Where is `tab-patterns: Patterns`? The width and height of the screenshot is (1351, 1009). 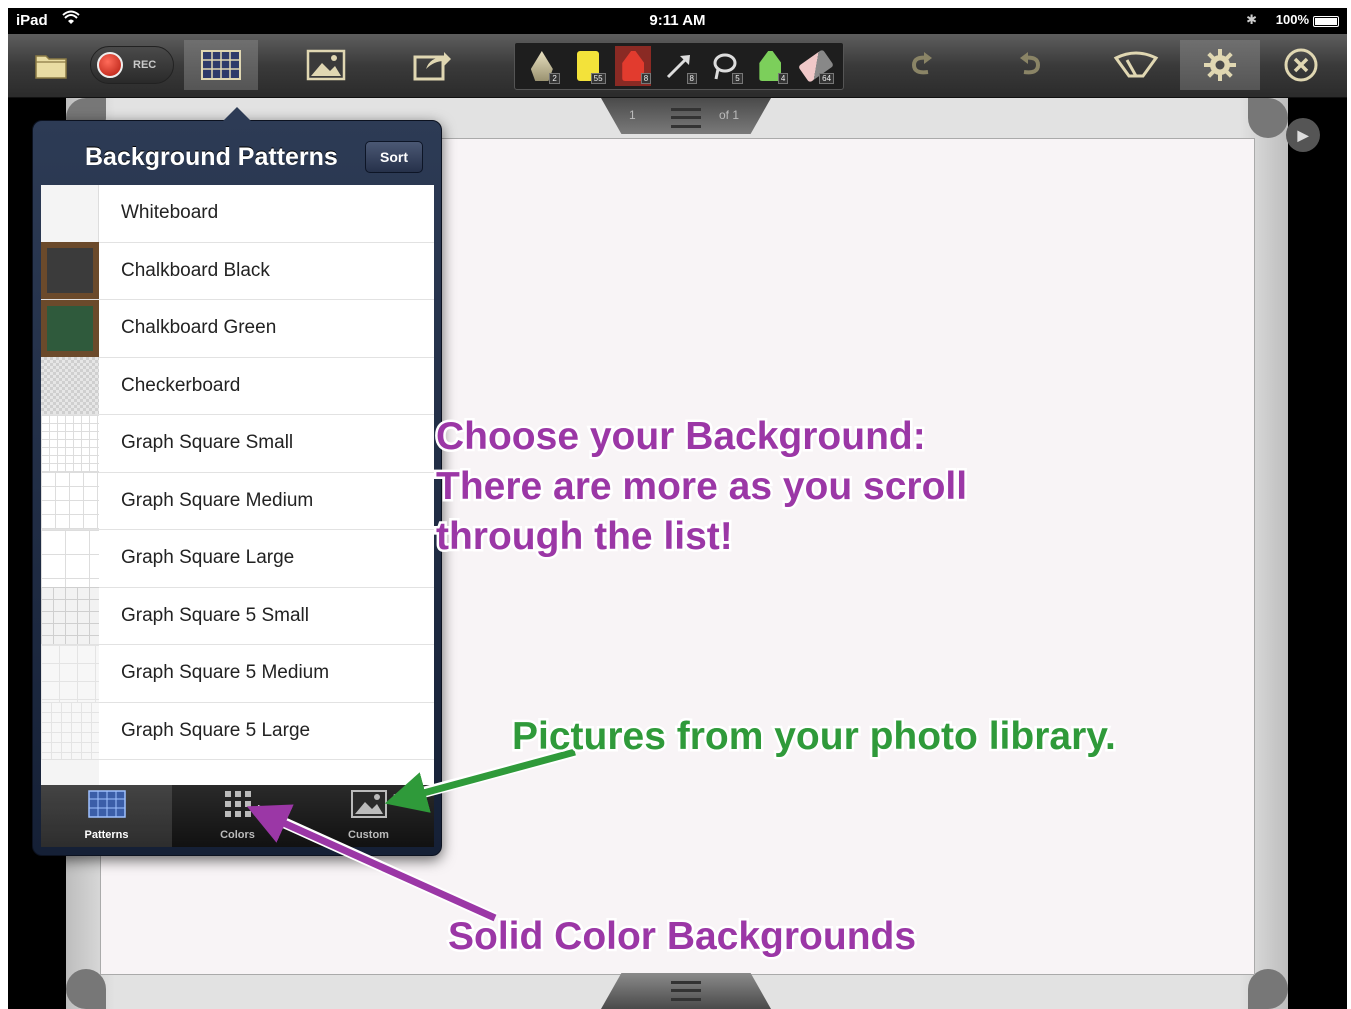 tab-patterns: Patterns is located at coordinates (106, 816).